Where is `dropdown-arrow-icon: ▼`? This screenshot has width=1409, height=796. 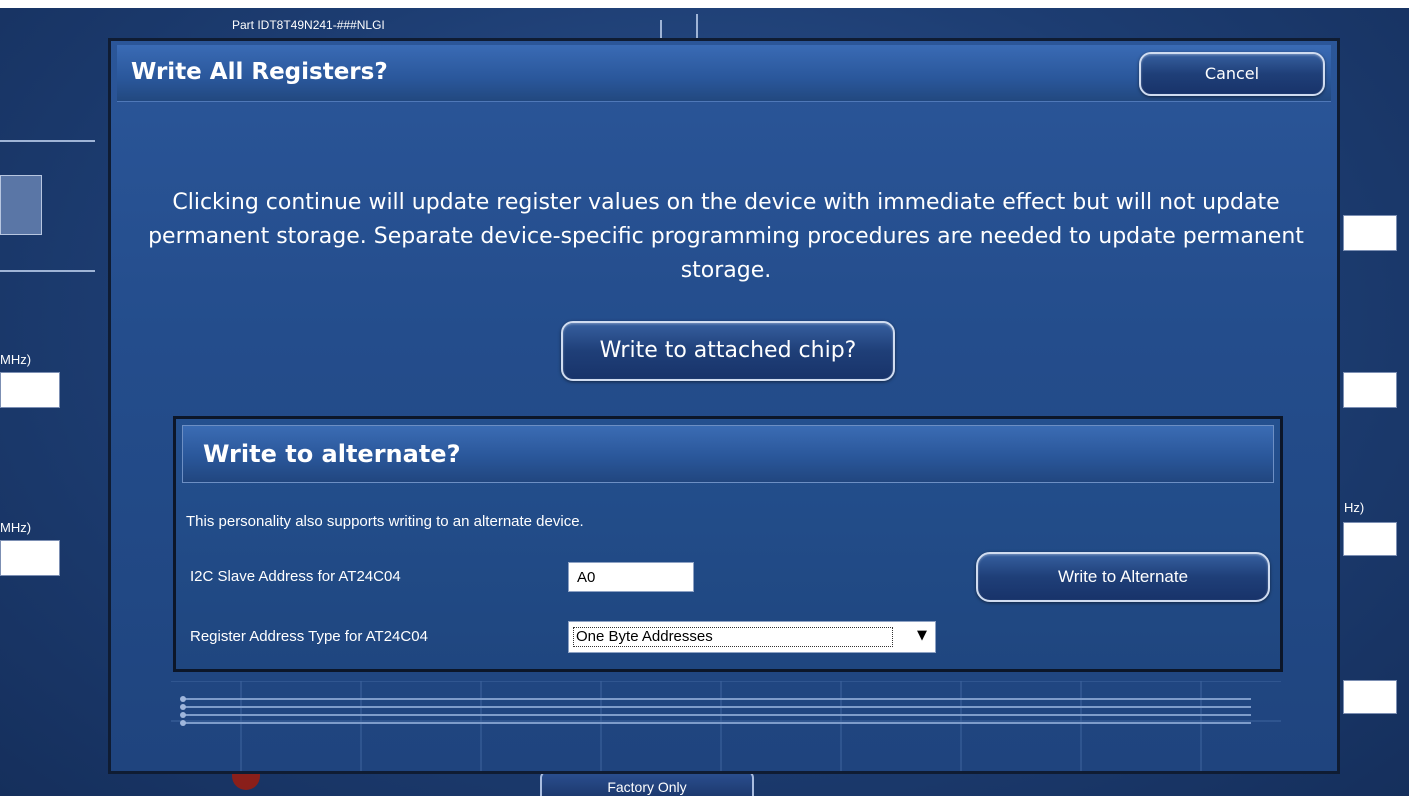 dropdown-arrow-icon: ▼ is located at coordinates (922, 635).